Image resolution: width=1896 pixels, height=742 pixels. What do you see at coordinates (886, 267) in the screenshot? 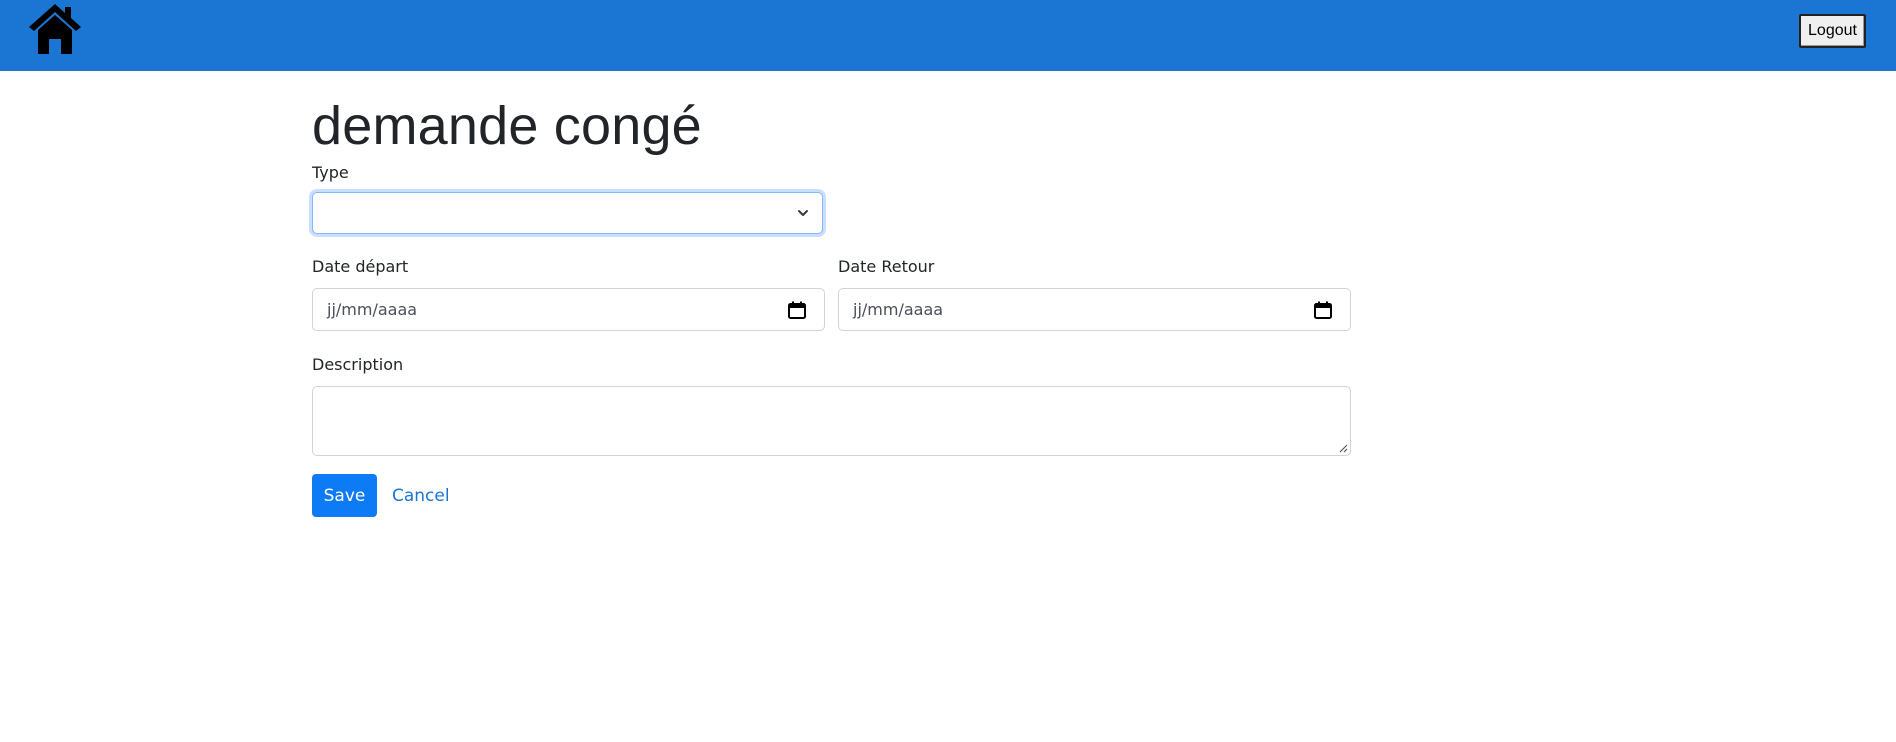
I see `date-retour-label: Date Retour` at bounding box center [886, 267].